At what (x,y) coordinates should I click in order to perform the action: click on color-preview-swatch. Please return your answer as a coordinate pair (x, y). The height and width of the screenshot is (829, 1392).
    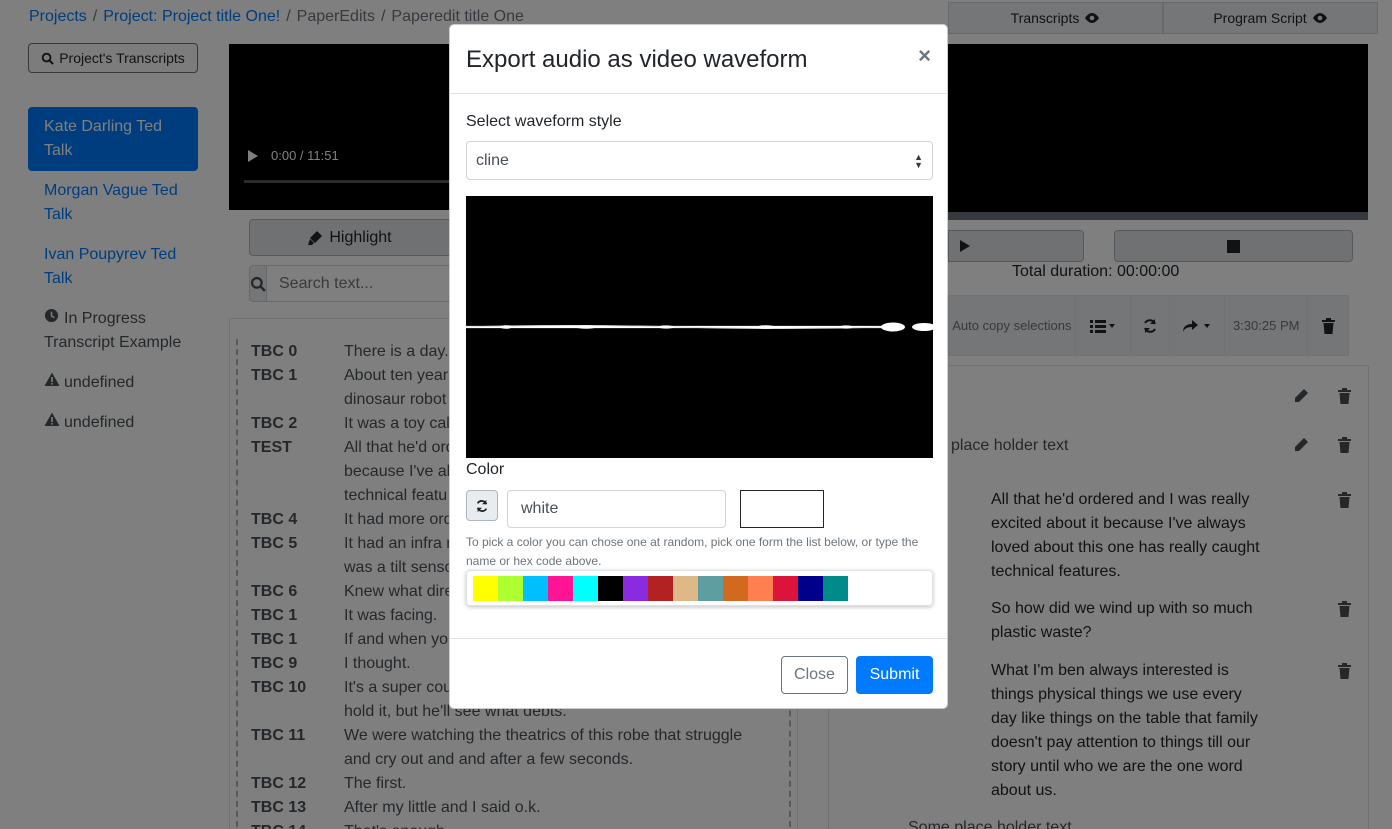
    Looking at the image, I should click on (782, 509).